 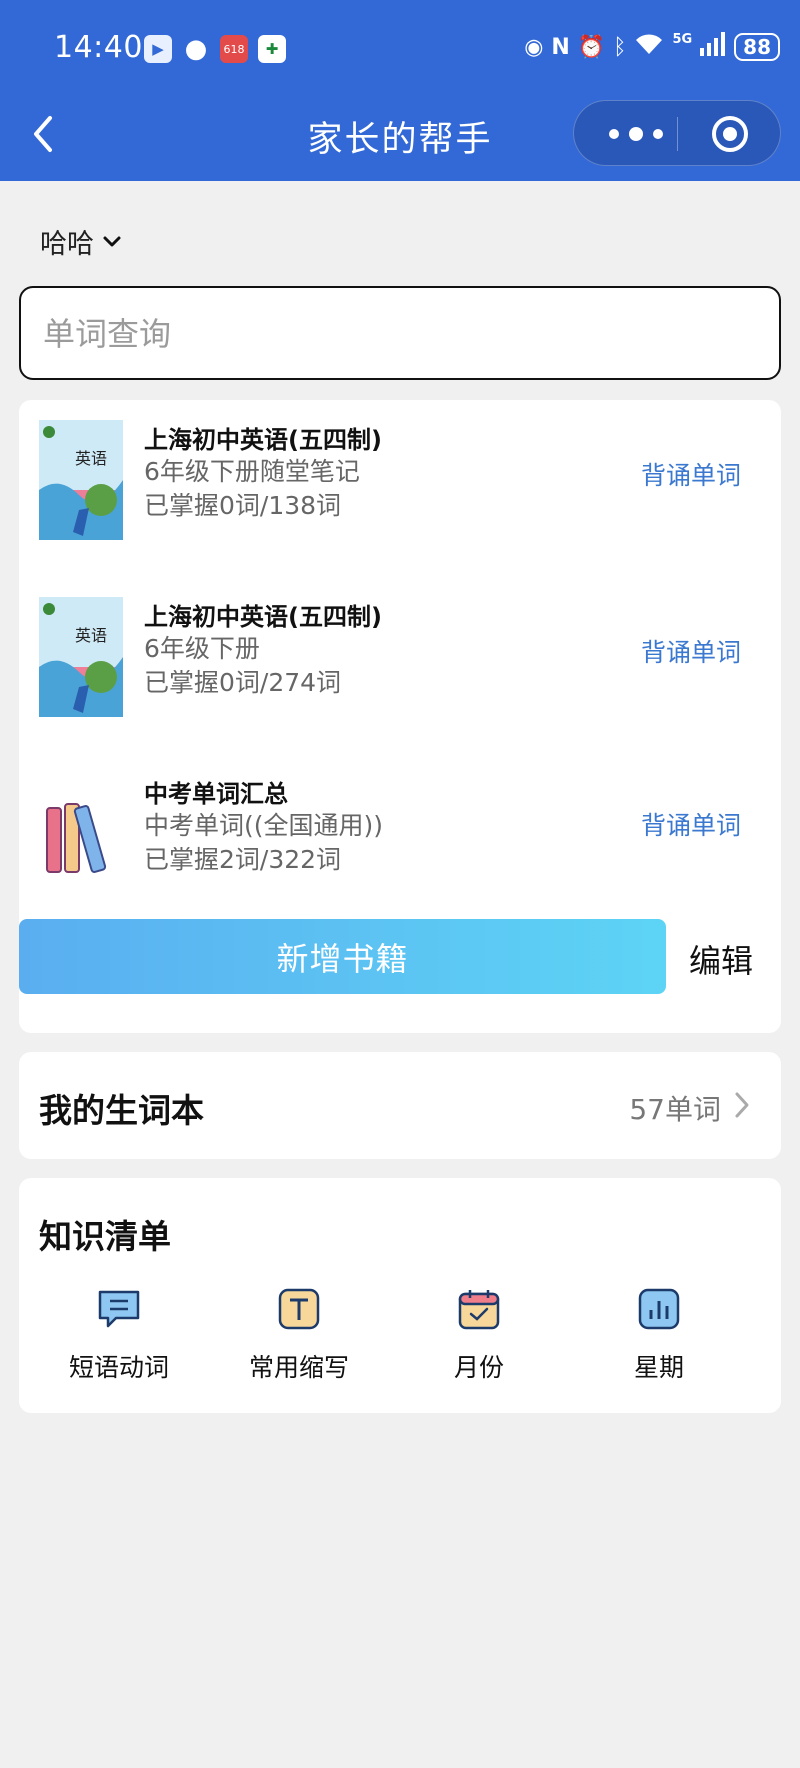 I want to click on signal-icon, so click(x=713, y=47).